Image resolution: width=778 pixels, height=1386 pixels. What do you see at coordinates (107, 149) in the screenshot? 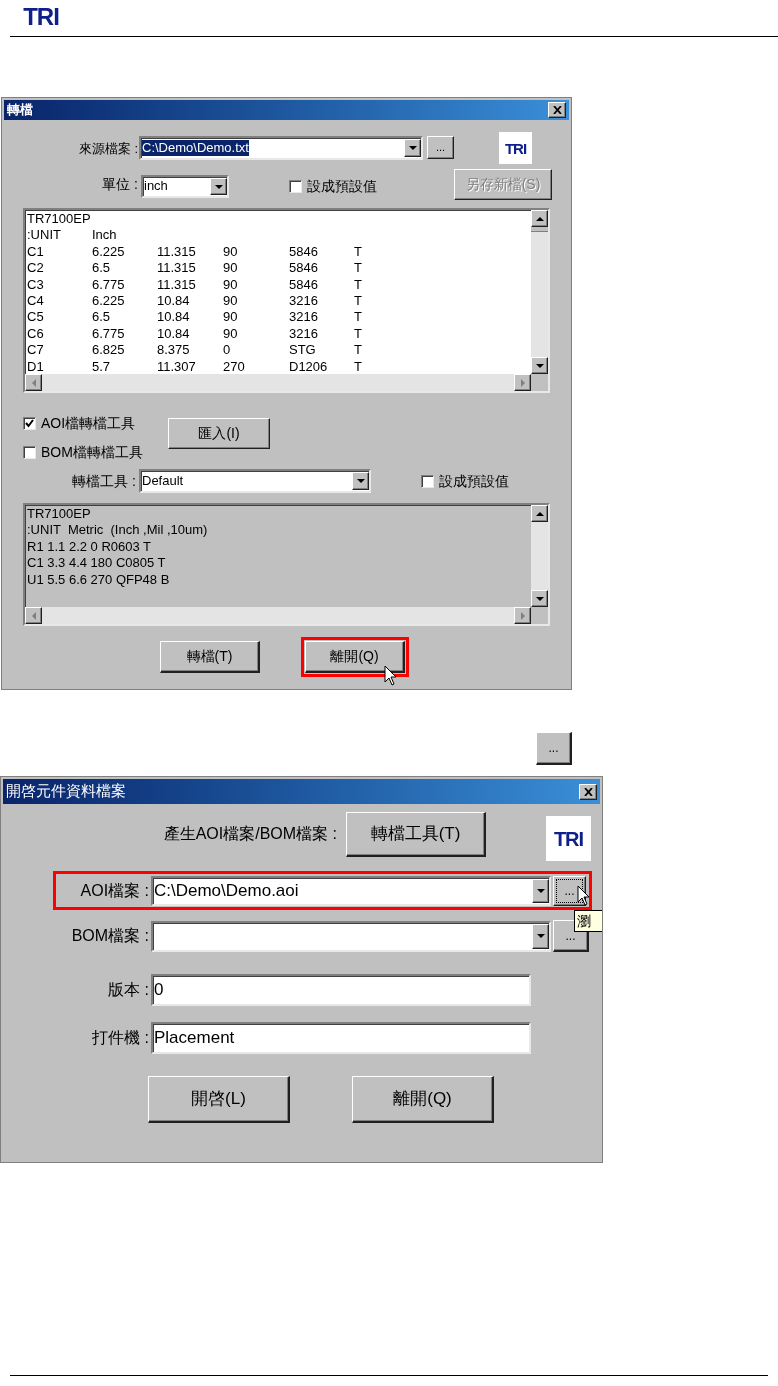
I see `field-label: 來源檔案 :` at bounding box center [107, 149].